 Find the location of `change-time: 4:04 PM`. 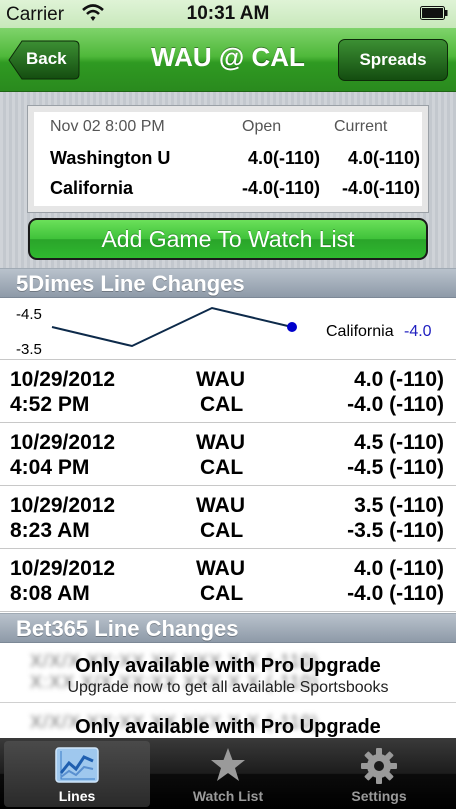

change-time: 4:04 PM is located at coordinates (50, 467).